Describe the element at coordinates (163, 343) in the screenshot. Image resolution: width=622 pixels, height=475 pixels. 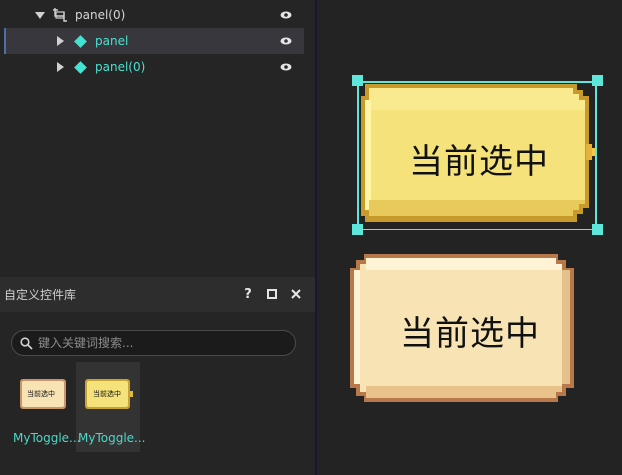
I see `search-input` at that location.